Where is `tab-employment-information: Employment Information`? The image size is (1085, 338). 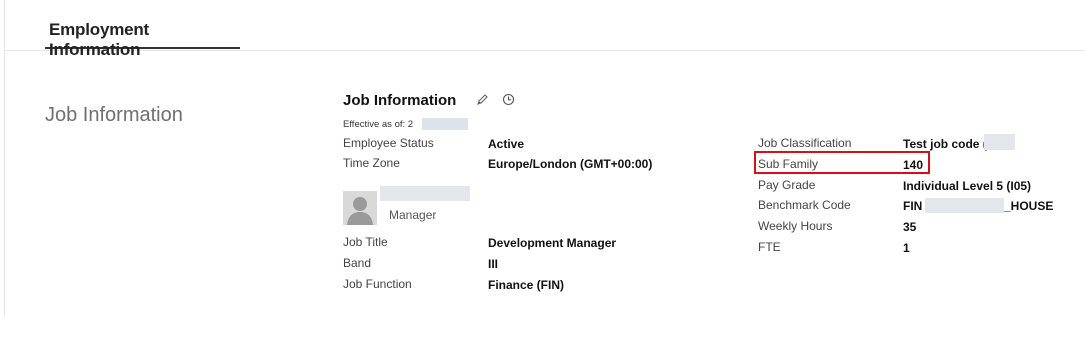
tab-employment-information: Employment Information is located at coordinates (142, 29).